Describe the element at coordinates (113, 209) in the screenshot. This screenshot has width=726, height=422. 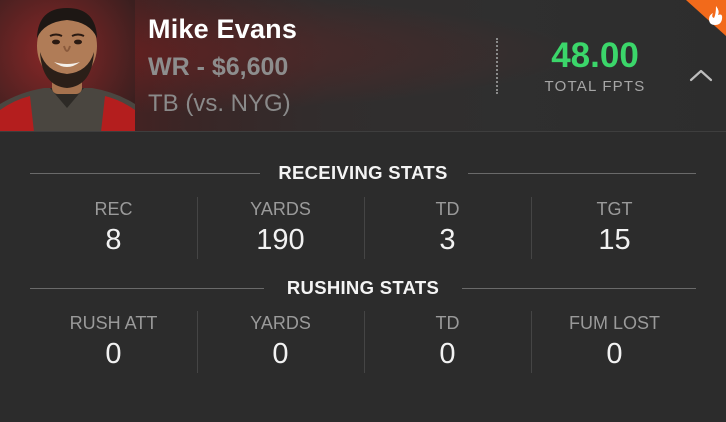
I see `stat-label: REC` at that location.